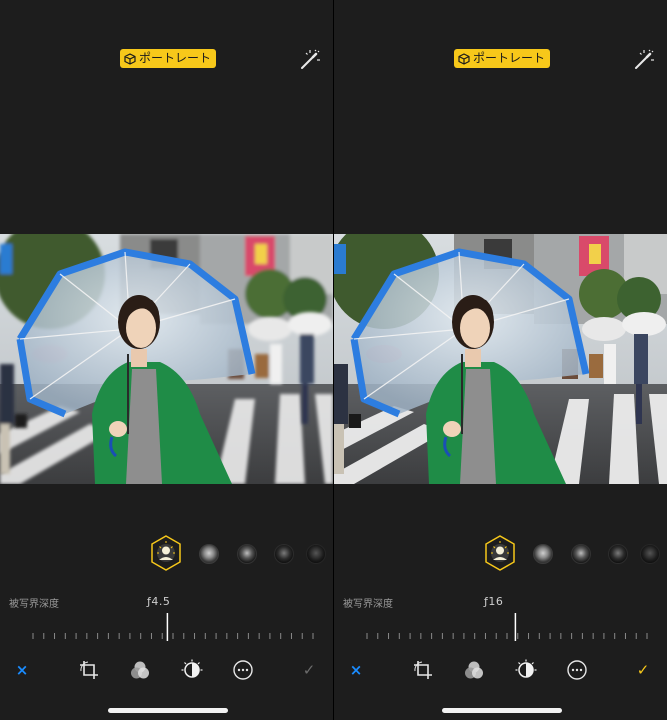 This screenshot has width=667, height=720. Describe the element at coordinates (159, 601) in the screenshot. I see `aperture-value: ƒ4.5` at that location.